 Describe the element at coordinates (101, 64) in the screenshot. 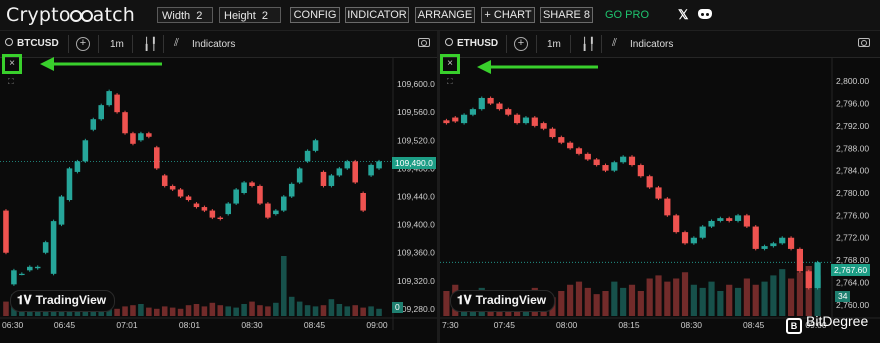

I see `green-arrow-left` at that location.